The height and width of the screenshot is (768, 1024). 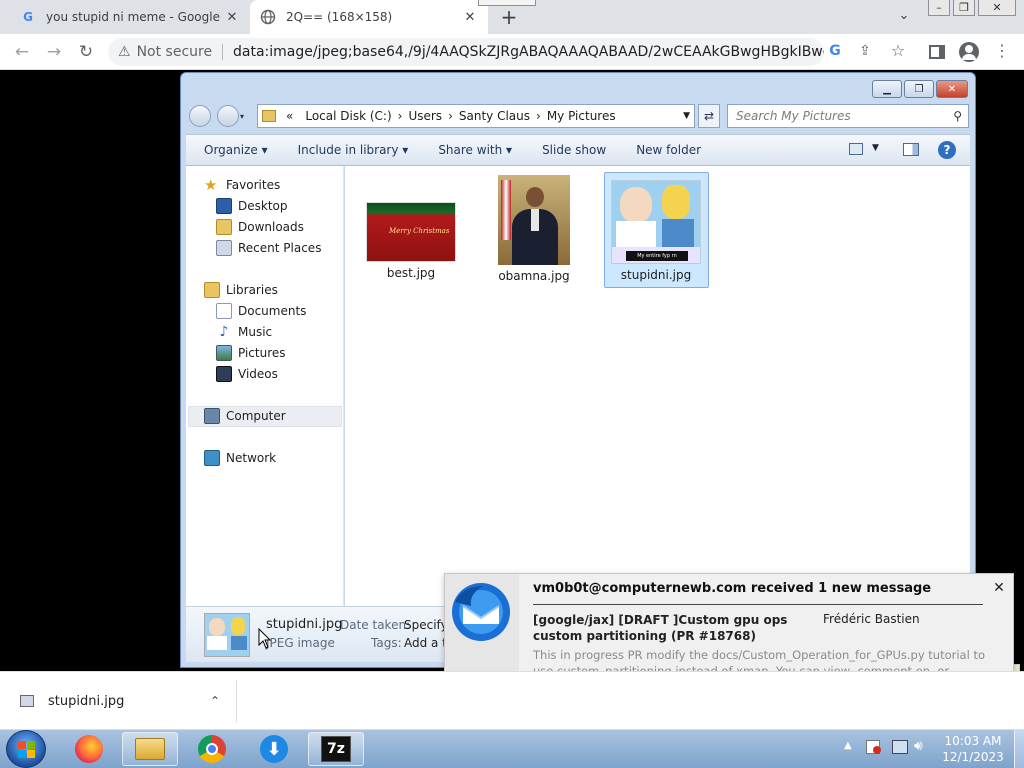 I want to click on nav-recent-places: Recent Places, so click(x=268, y=248).